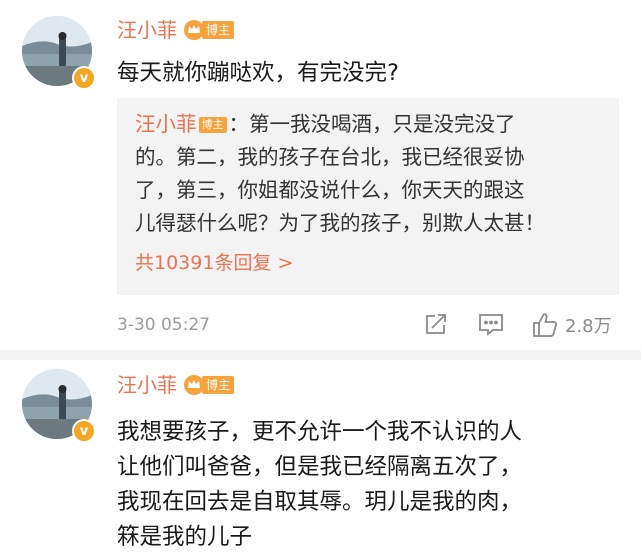  Describe the element at coordinates (372, 124) in the screenshot. I see `reply-line: ：第一我没喝酒，只是没完没了` at that location.